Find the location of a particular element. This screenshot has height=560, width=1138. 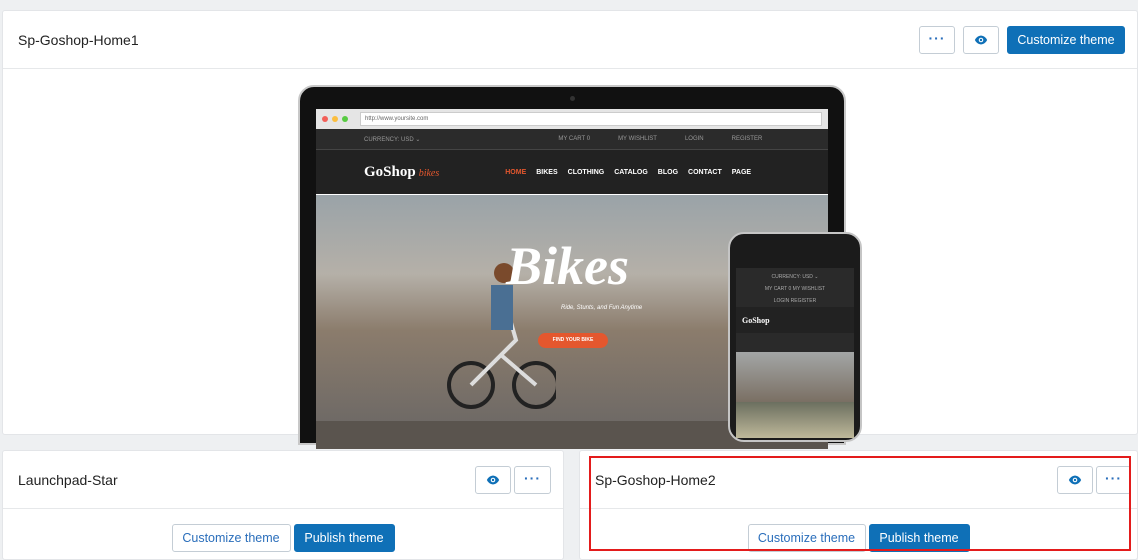

cart-text: MY CART 0 is located at coordinates (574, 139).